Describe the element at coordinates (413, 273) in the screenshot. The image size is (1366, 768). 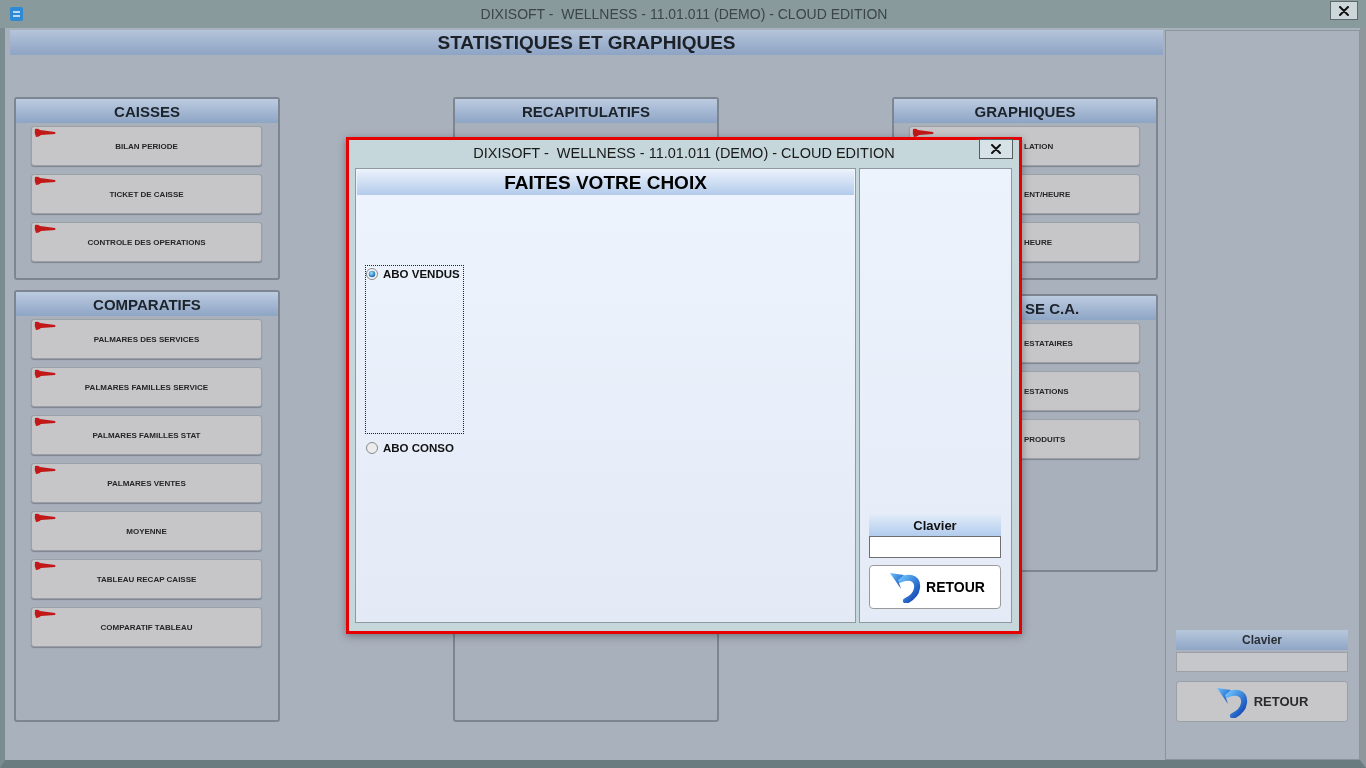
I see `radio-option: ABO VENDUS` at that location.